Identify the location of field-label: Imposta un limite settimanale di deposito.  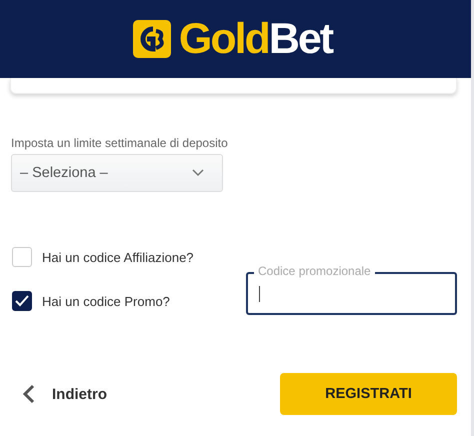
(119, 143).